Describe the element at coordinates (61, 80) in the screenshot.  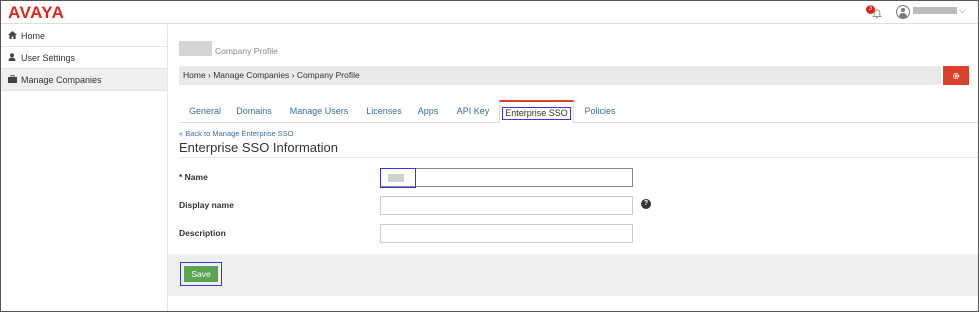
I see `sidebar-item-label: Manage Companies` at that location.